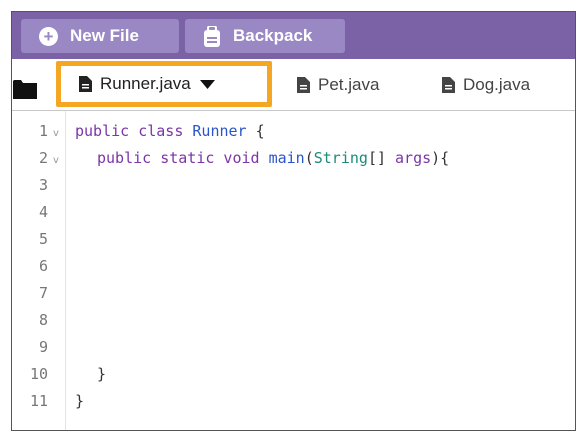 The width and height of the screenshot is (587, 442). I want to click on top-toolbar: + New File Backpack, so click(293, 35).